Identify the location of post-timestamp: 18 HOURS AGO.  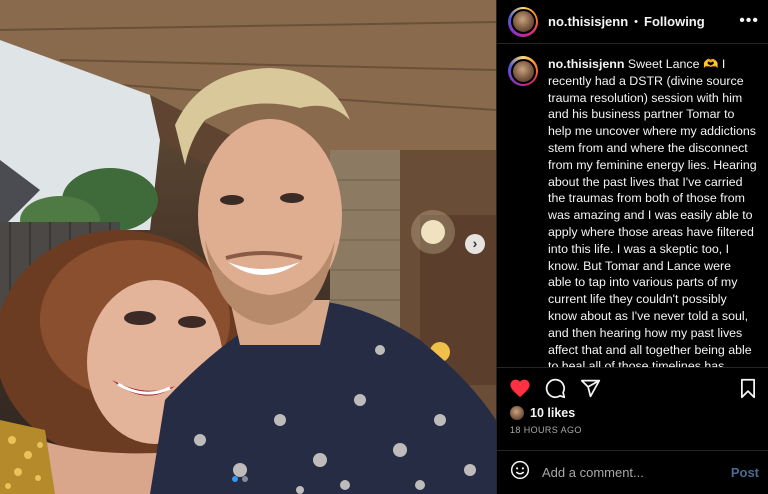
(546, 430).